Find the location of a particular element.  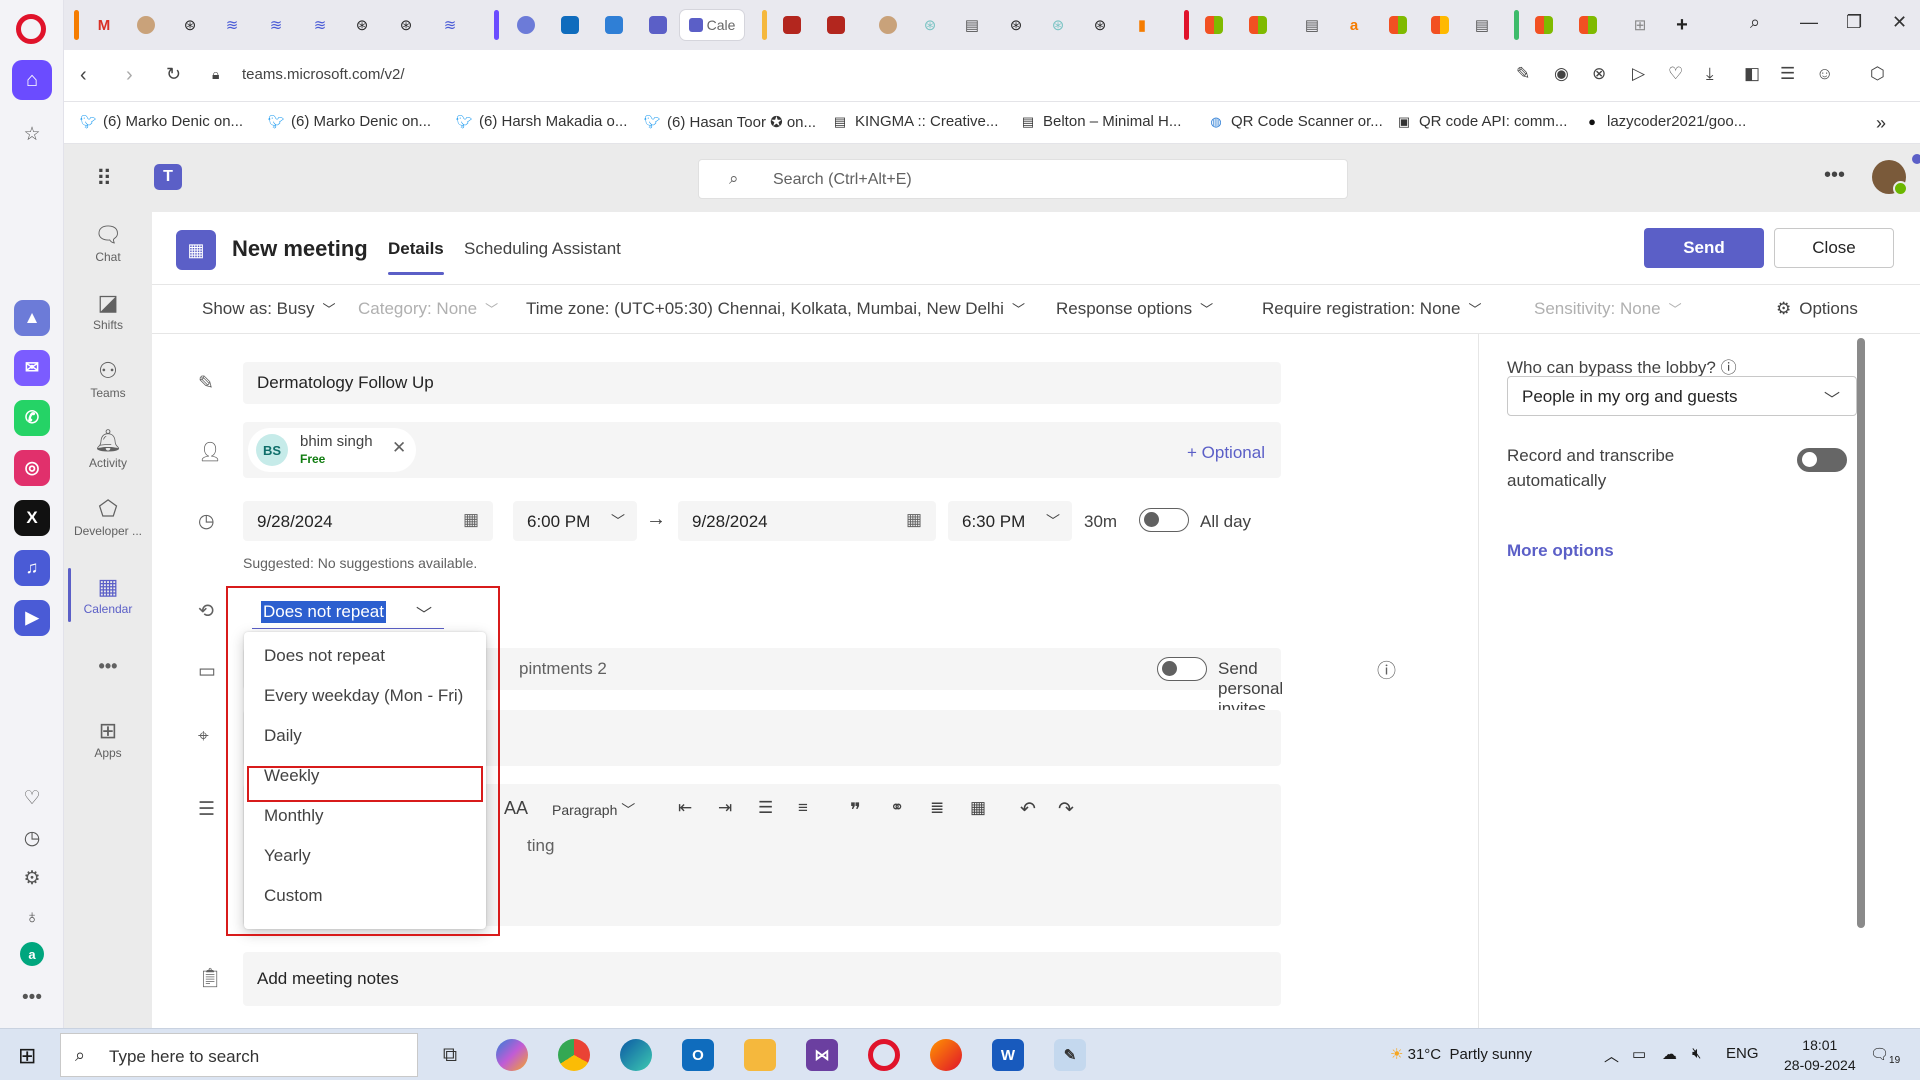

battery-icon: ◧ is located at coordinates (1752, 74).